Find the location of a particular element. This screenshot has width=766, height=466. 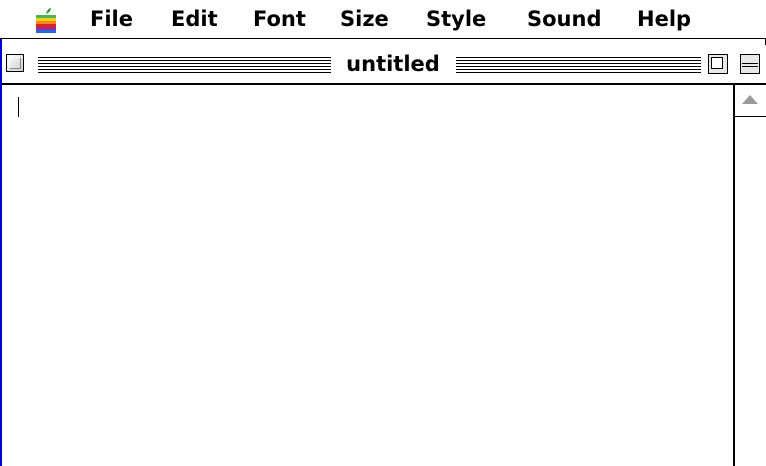

window-title-bar: untitled is located at coordinates (384, 65).